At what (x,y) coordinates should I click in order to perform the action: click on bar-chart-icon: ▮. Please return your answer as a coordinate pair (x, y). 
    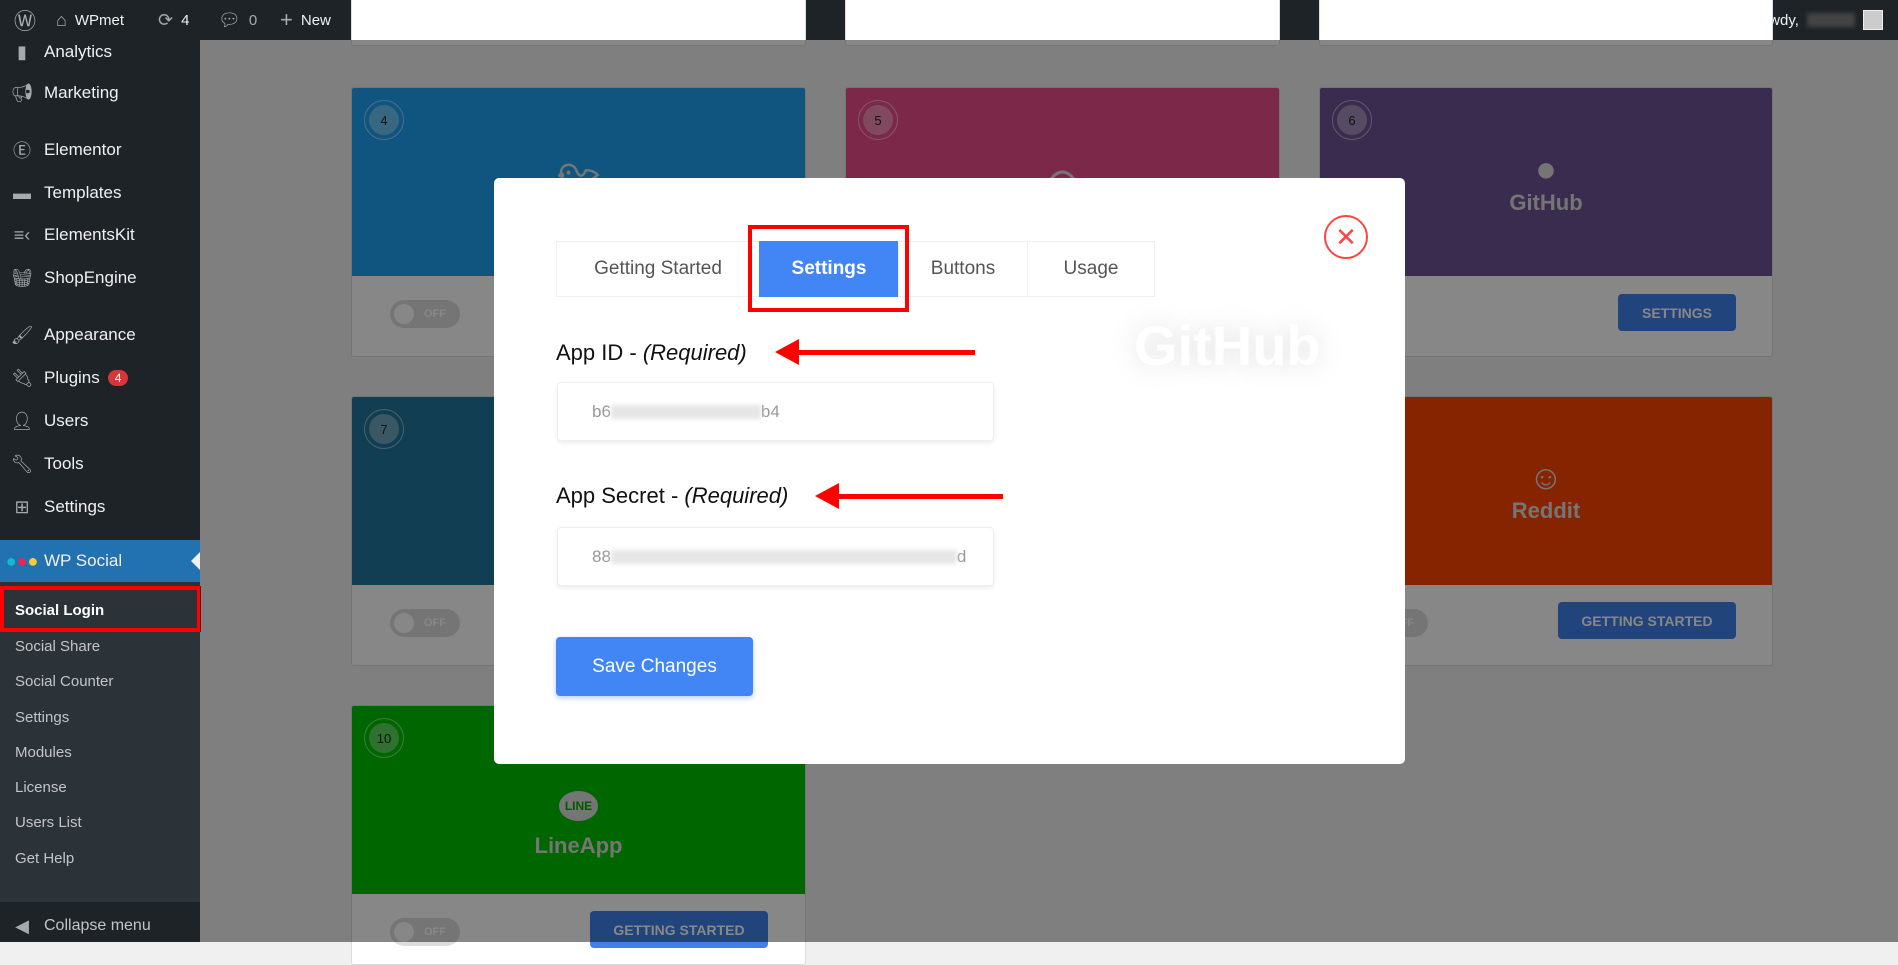
    Looking at the image, I should click on (22, 51).